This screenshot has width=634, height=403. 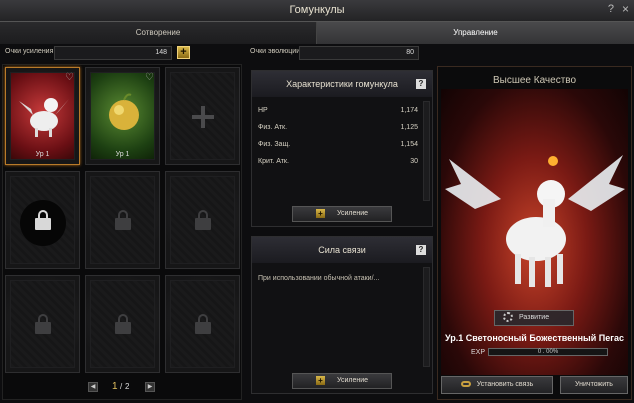 I want to click on exp-label: EXP, so click(x=478, y=352).